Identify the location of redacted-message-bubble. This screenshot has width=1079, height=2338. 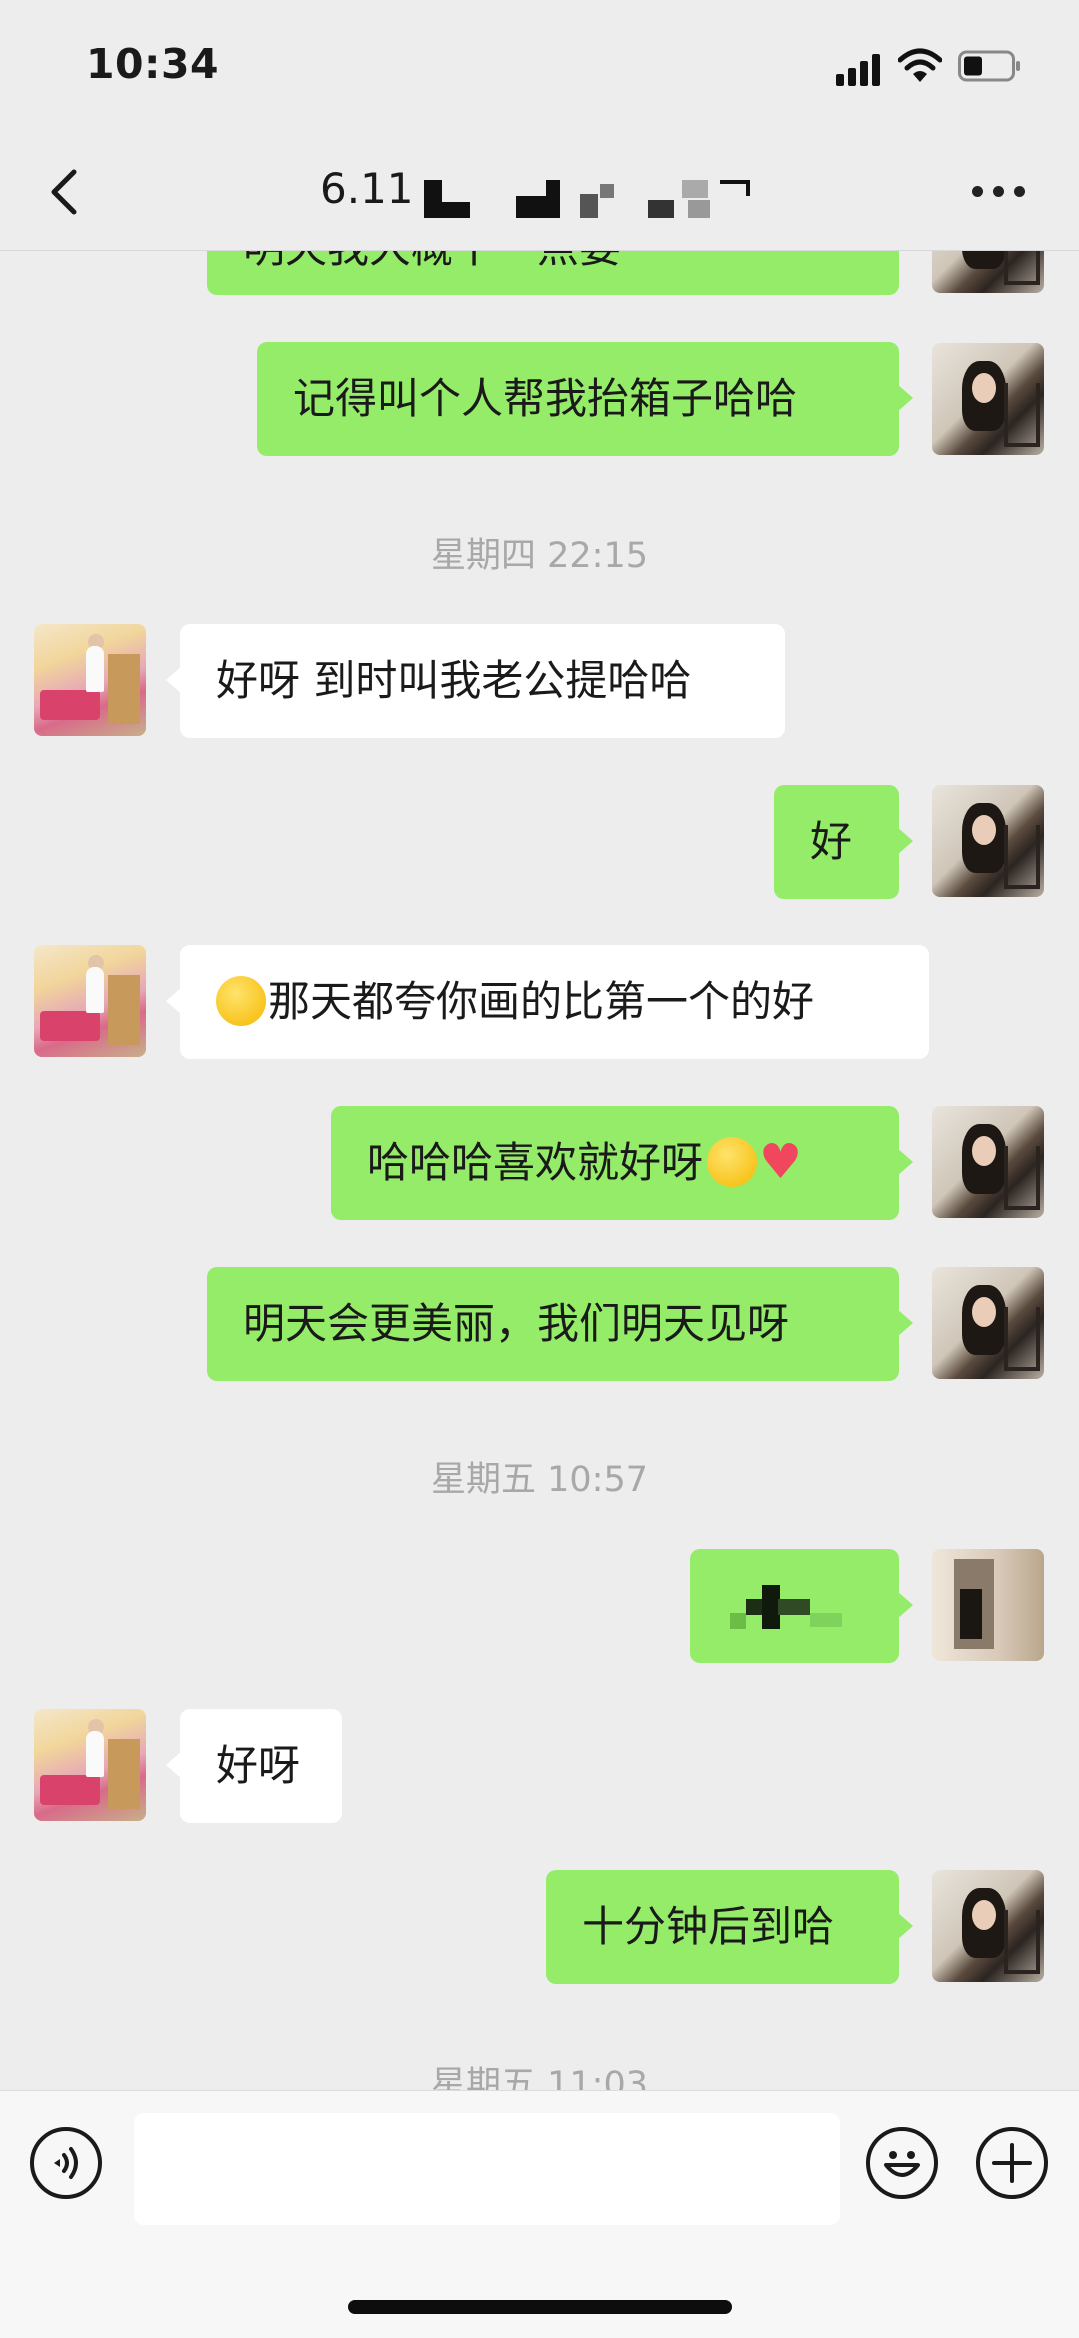
(801, 1606).